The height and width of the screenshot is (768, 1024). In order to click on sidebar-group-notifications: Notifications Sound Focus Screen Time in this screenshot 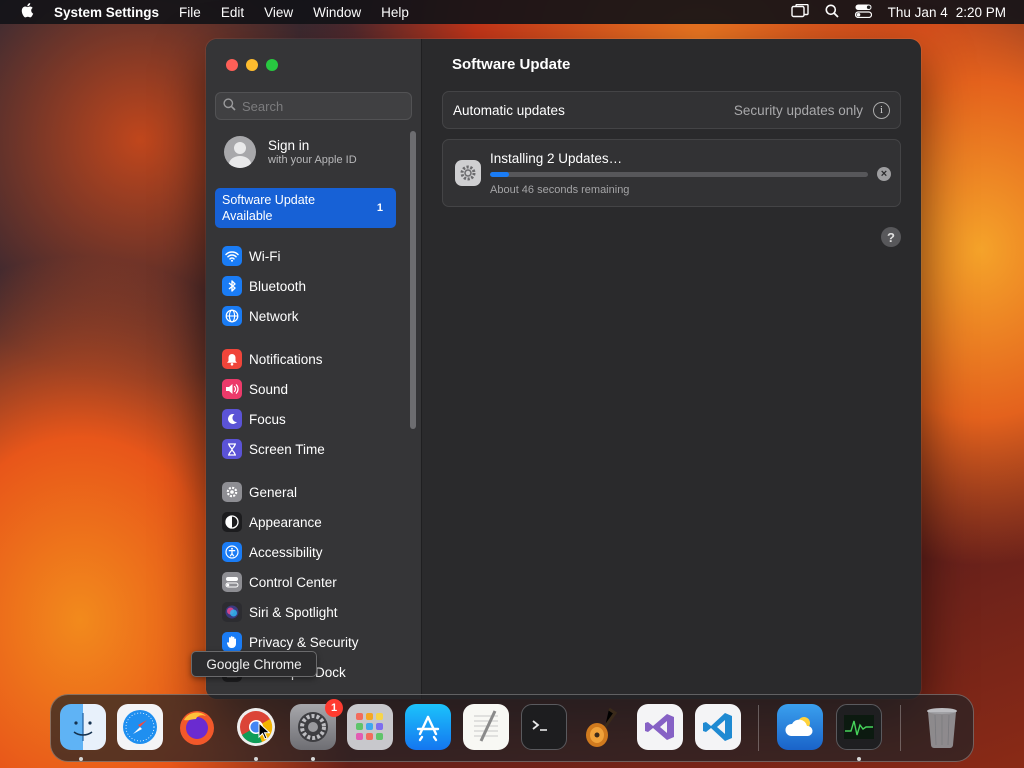, I will do `click(317, 404)`.